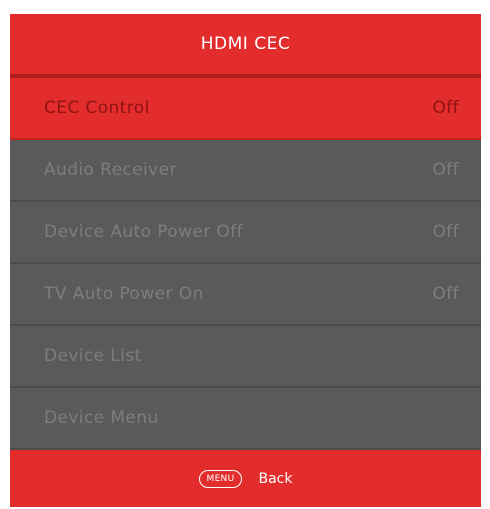  Describe the element at coordinates (275, 478) in the screenshot. I see `back-label: Back` at that location.